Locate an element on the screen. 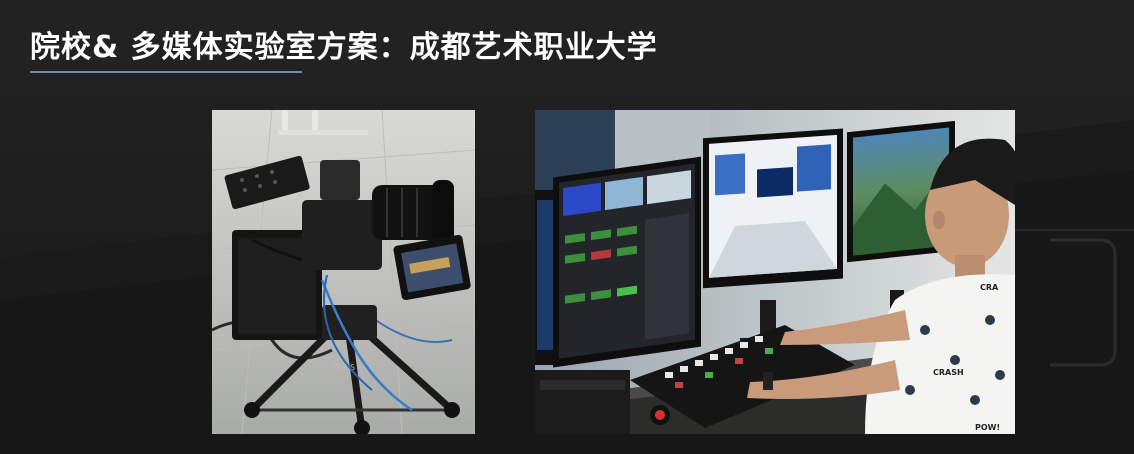 This screenshot has width=1134, height=454. shirt-text-2: CRASH is located at coordinates (948, 372).